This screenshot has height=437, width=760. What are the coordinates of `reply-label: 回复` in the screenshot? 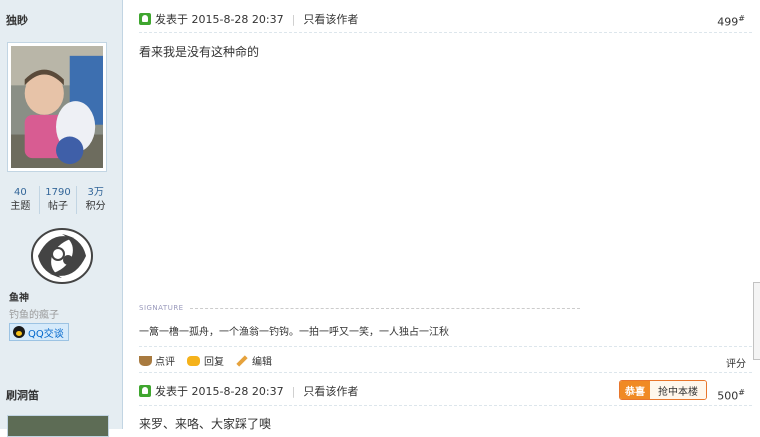 It's located at (214, 362).